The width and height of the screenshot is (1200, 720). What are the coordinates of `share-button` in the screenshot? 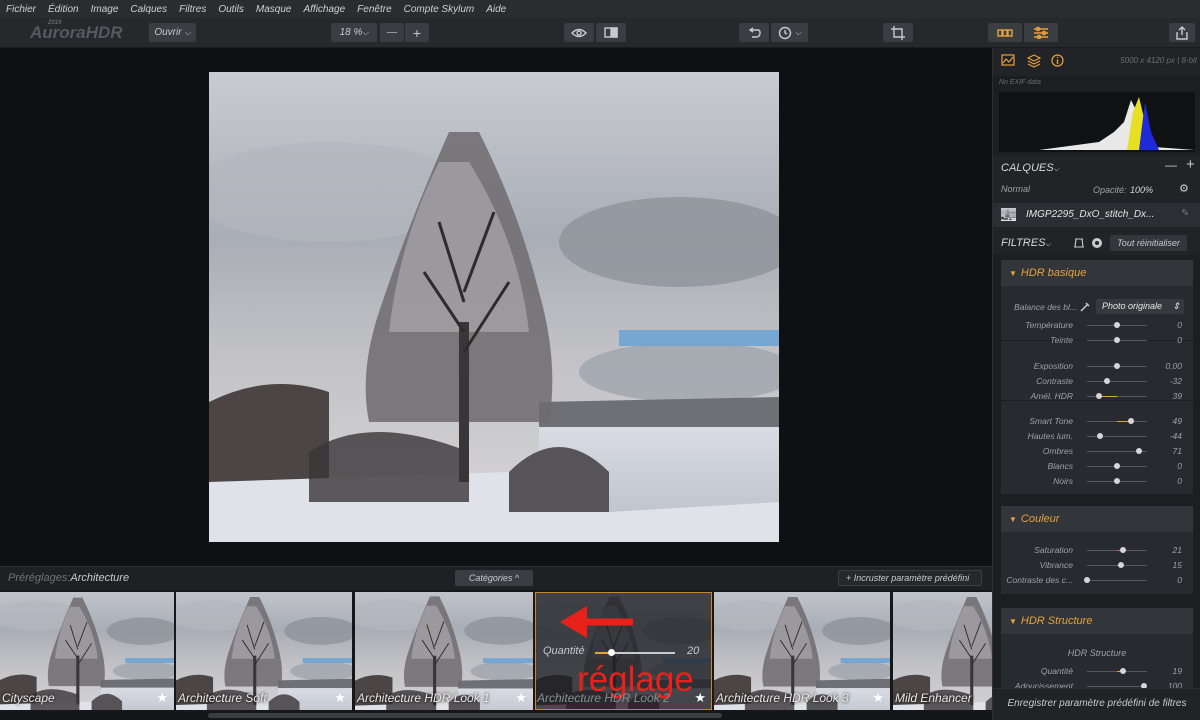 It's located at (1182, 32).